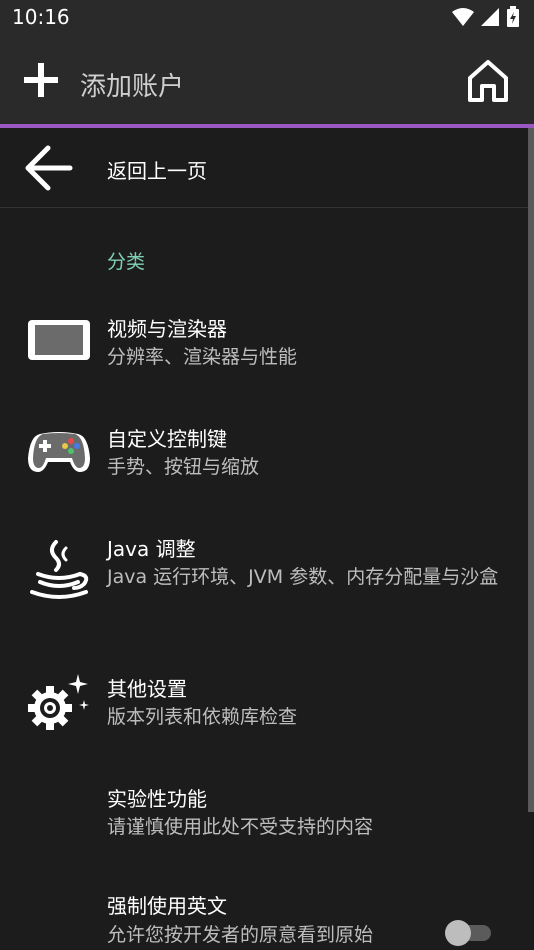  What do you see at coordinates (167, 439) in the screenshot?
I see `item-title: 自定义控制键` at bounding box center [167, 439].